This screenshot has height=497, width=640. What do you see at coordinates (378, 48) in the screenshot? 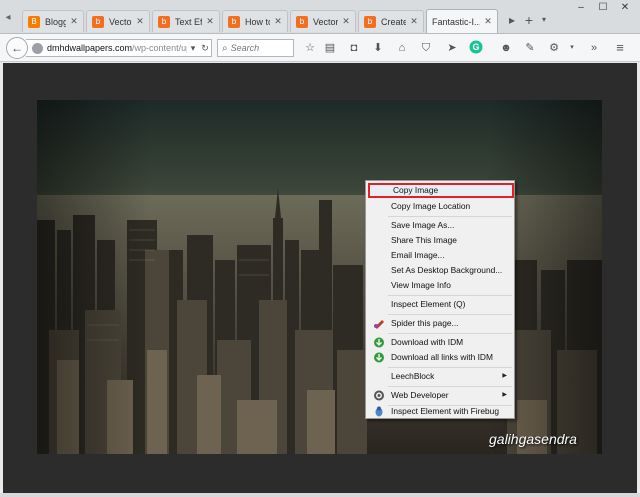
I see `download-icon: ⬇` at bounding box center [378, 48].